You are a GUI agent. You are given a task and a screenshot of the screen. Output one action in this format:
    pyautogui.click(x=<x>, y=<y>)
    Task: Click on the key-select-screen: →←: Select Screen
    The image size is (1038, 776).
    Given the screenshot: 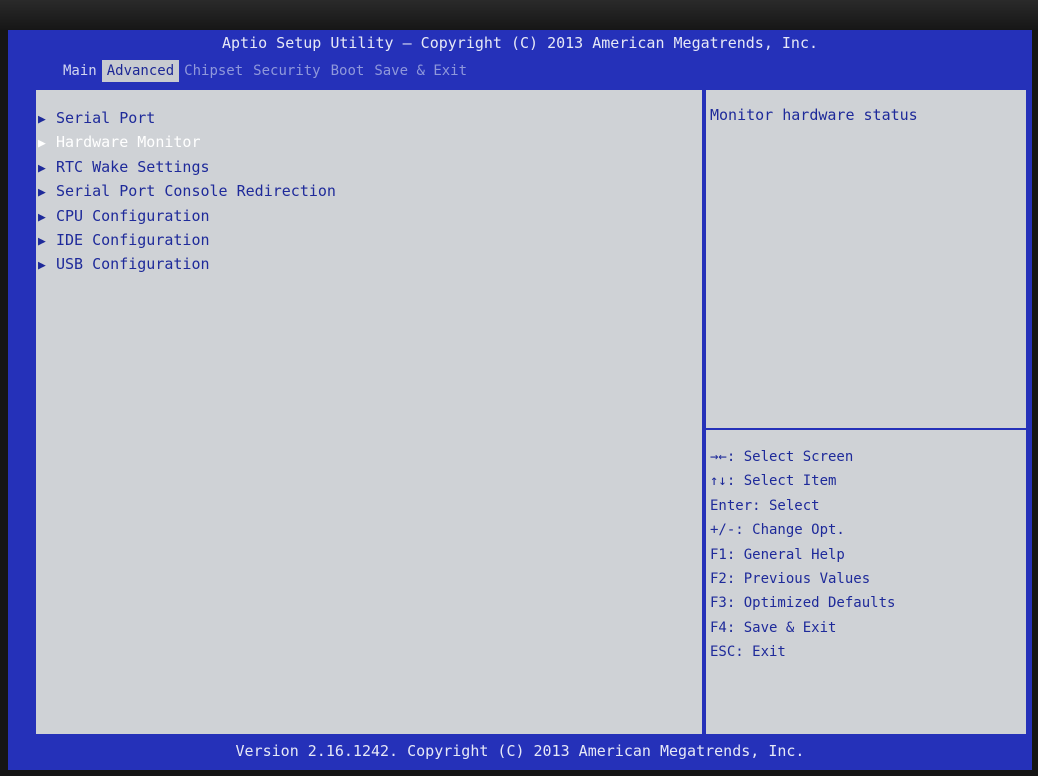 What is the action you would take?
    pyautogui.click(x=782, y=457)
    